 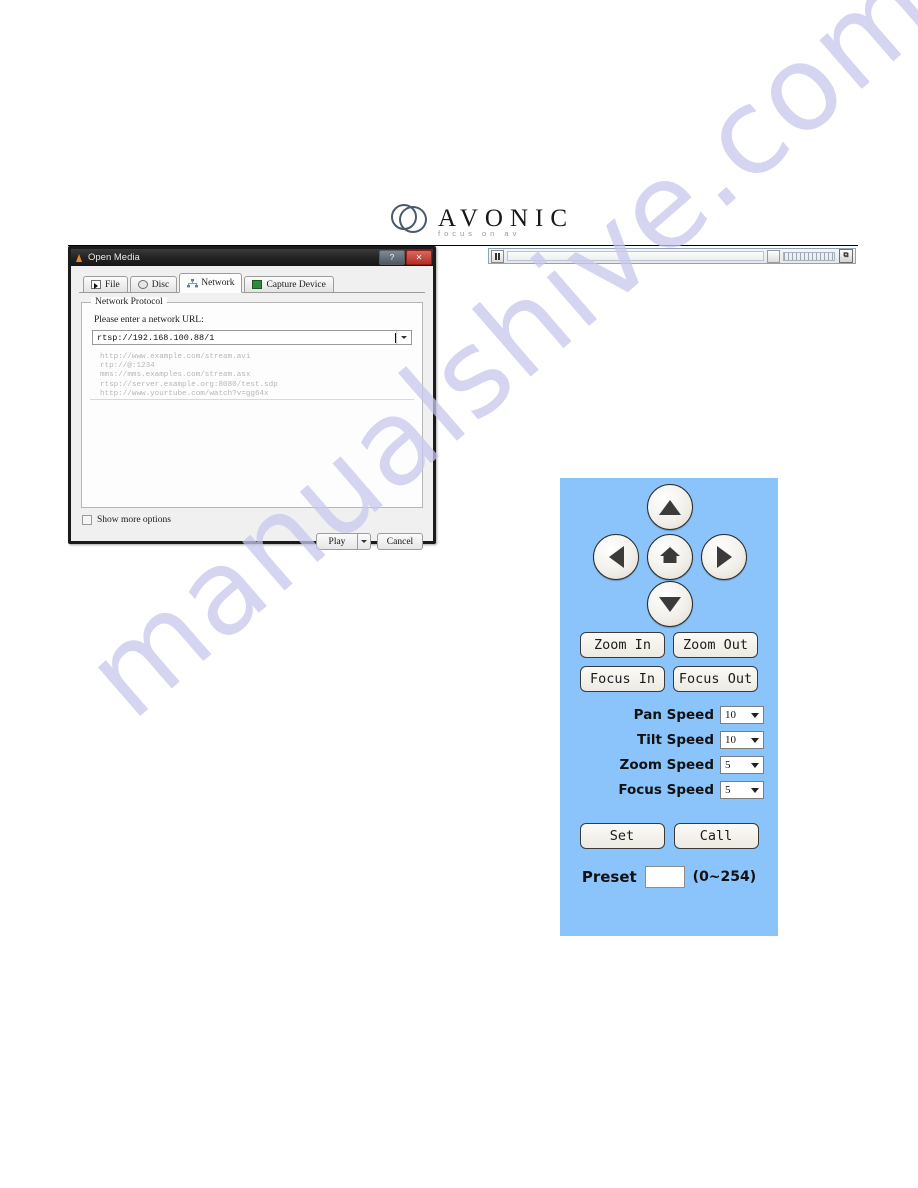 What do you see at coordinates (506, 218) in the screenshot?
I see `brand-wordmark: AVONIC` at bounding box center [506, 218].